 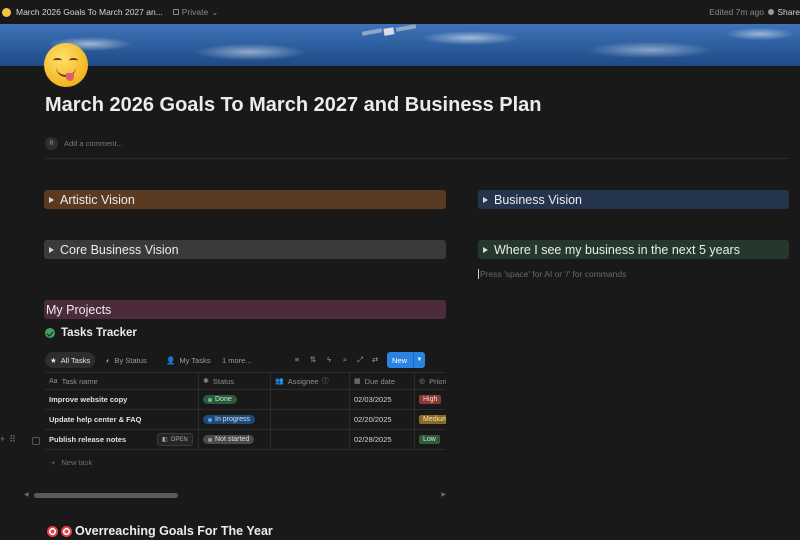 What do you see at coordinates (8, 439) in the screenshot?
I see `row-handle: + ⠿` at bounding box center [8, 439].